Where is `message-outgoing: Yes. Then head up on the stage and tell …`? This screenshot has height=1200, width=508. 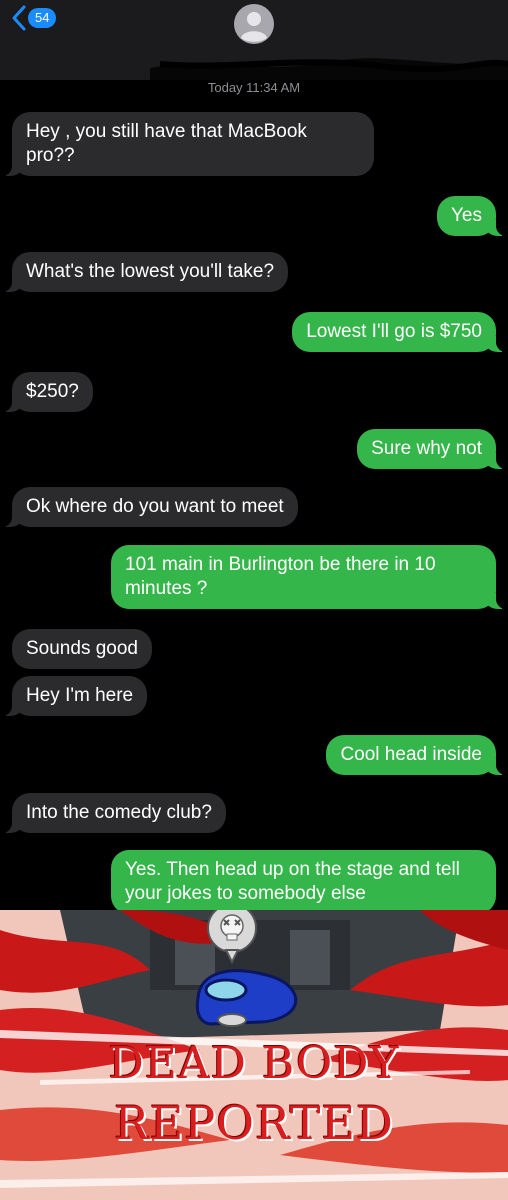 message-outgoing: Yes. Then head up on the stage and tell … is located at coordinates (303, 882).